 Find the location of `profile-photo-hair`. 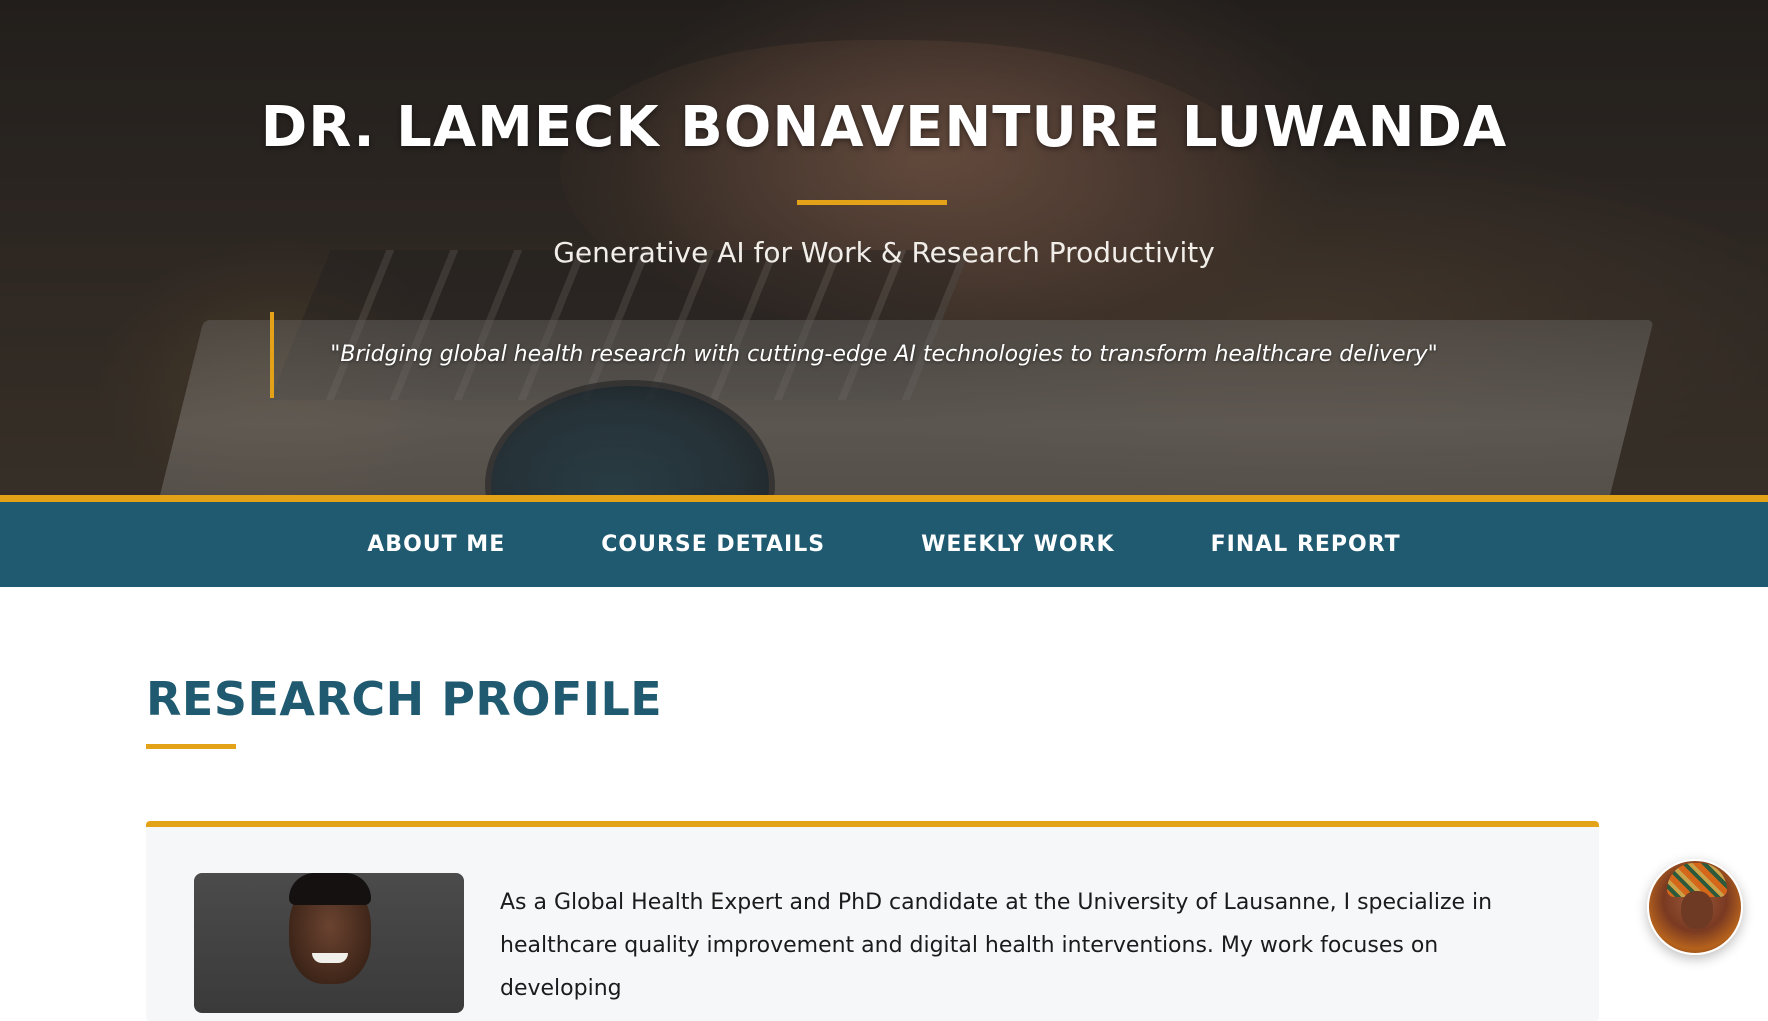

profile-photo-hair is located at coordinates (330, 889).